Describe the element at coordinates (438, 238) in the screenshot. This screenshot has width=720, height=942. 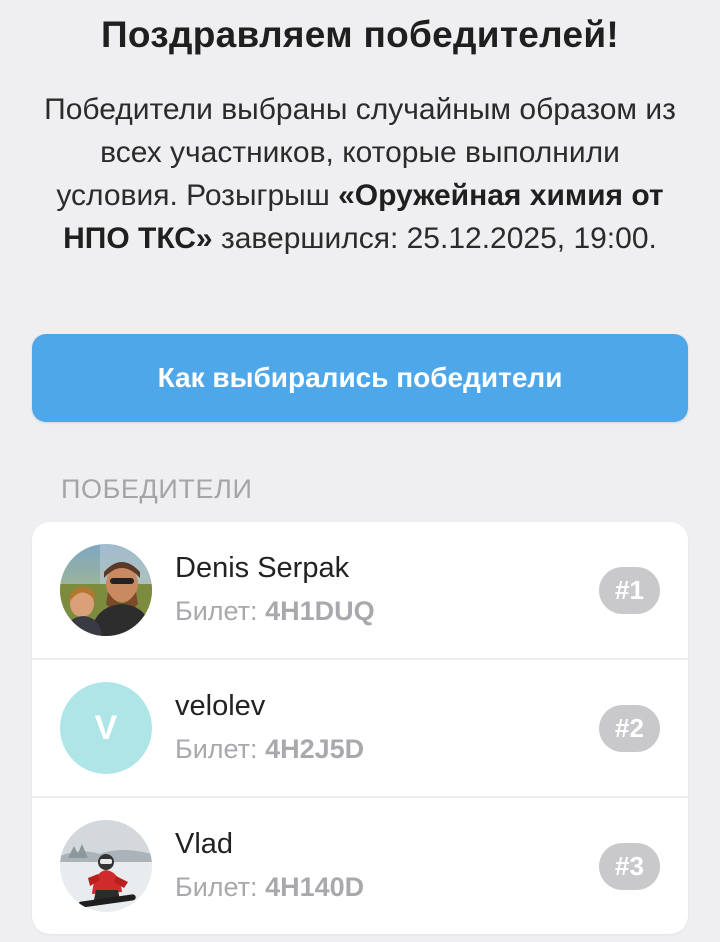
I see `completion-text: завершился: 25.12.2025, 19:00.` at that location.